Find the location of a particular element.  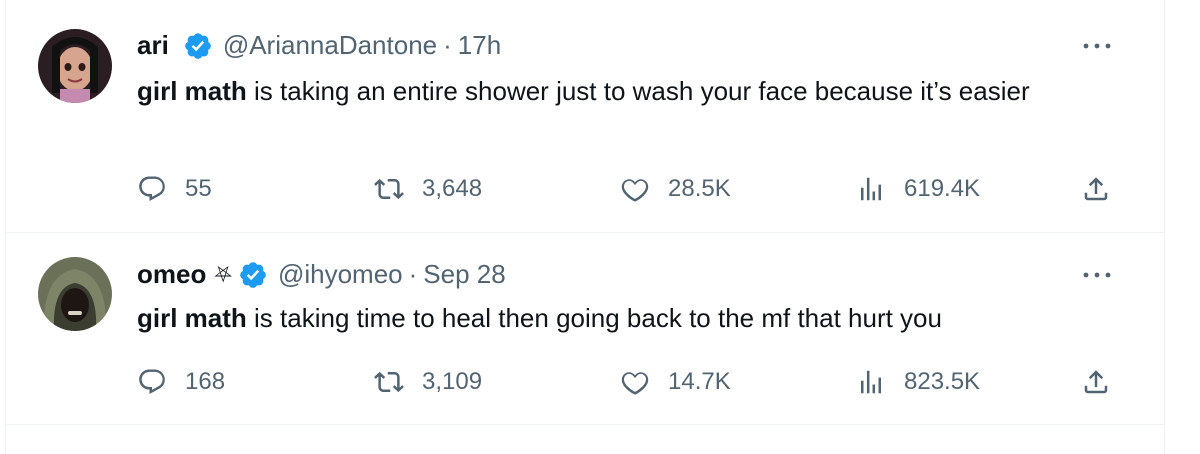

tweet-header: omeo ⛧ @ihyomeo · Sep 28 is located at coordinates (321, 274).